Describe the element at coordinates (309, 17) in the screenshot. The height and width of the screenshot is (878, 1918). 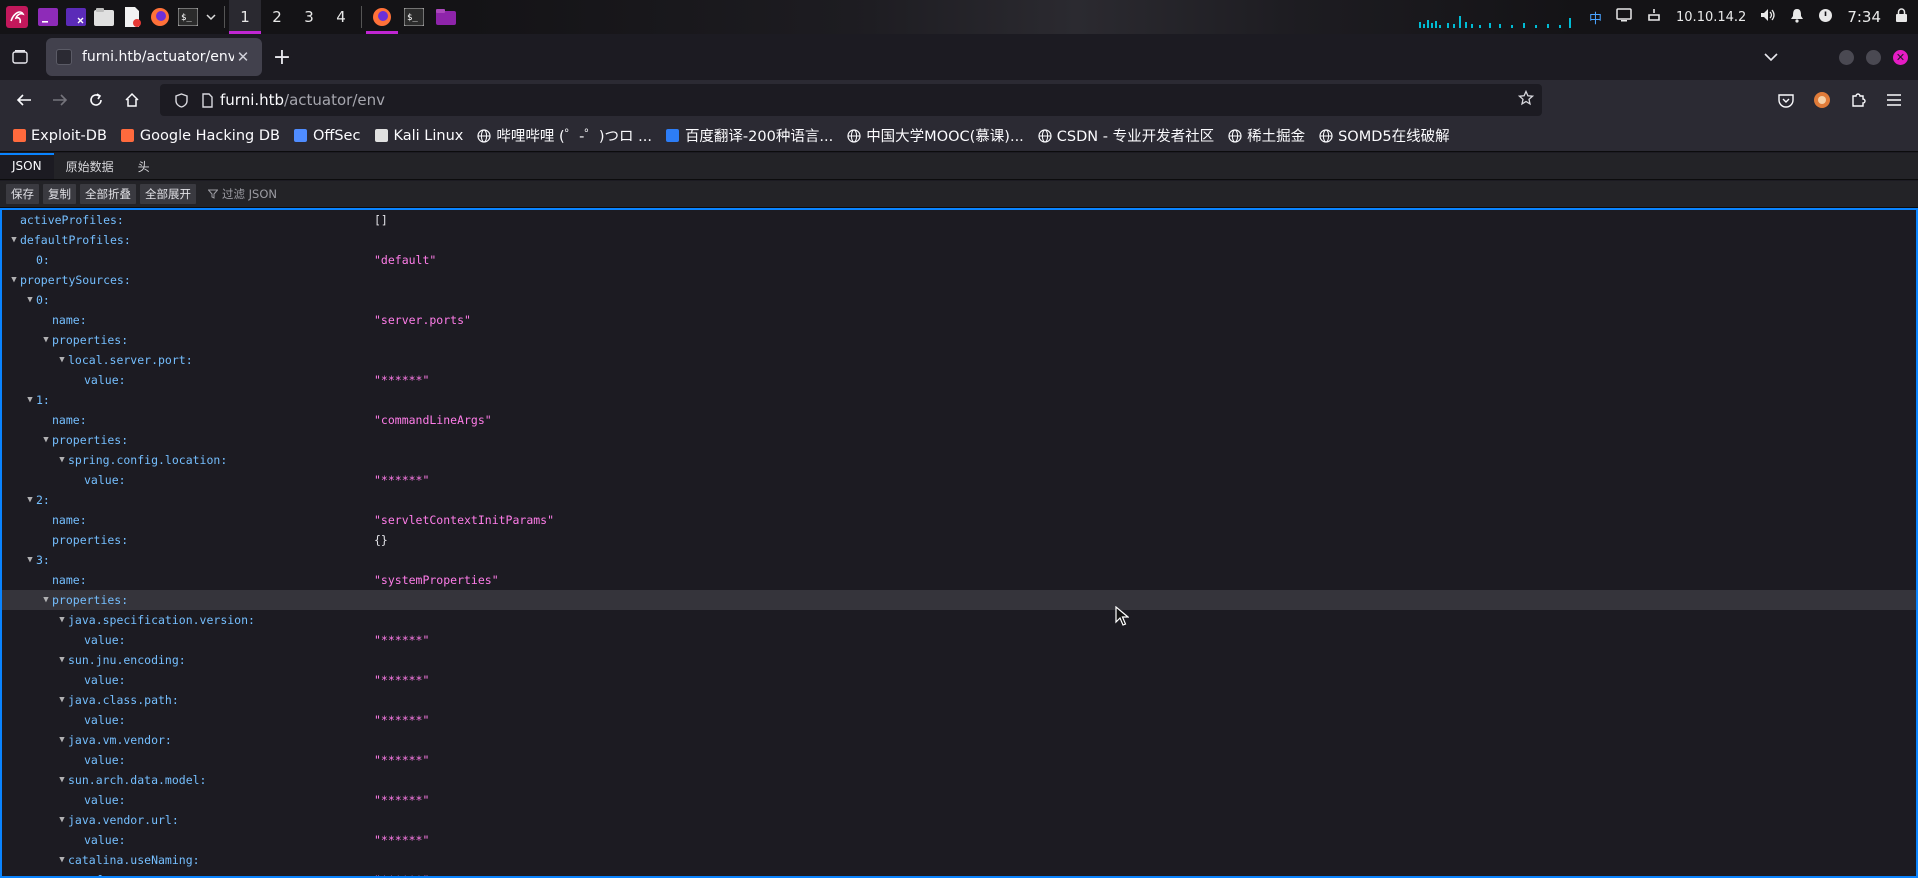
I see `workspace-3: 3` at that location.